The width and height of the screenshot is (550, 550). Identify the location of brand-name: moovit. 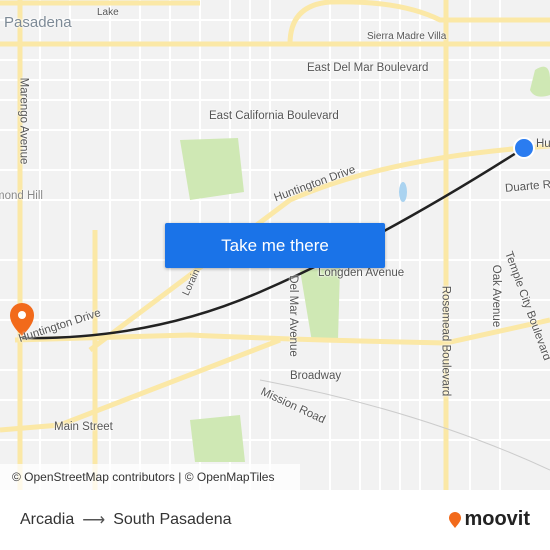
(497, 519).